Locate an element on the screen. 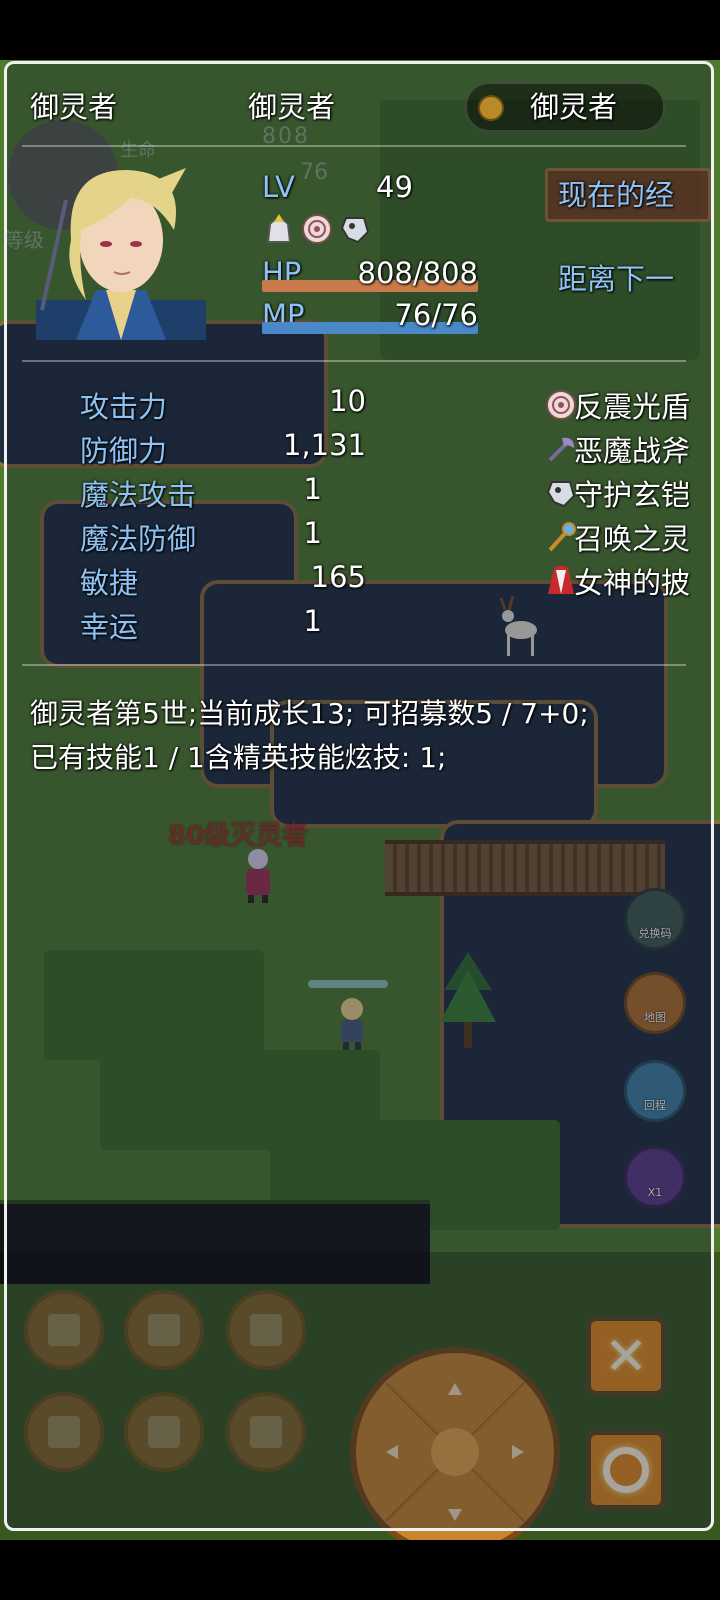 The height and width of the screenshot is (1600, 720). stat-value-agility: 165 is located at coordinates (338, 577).